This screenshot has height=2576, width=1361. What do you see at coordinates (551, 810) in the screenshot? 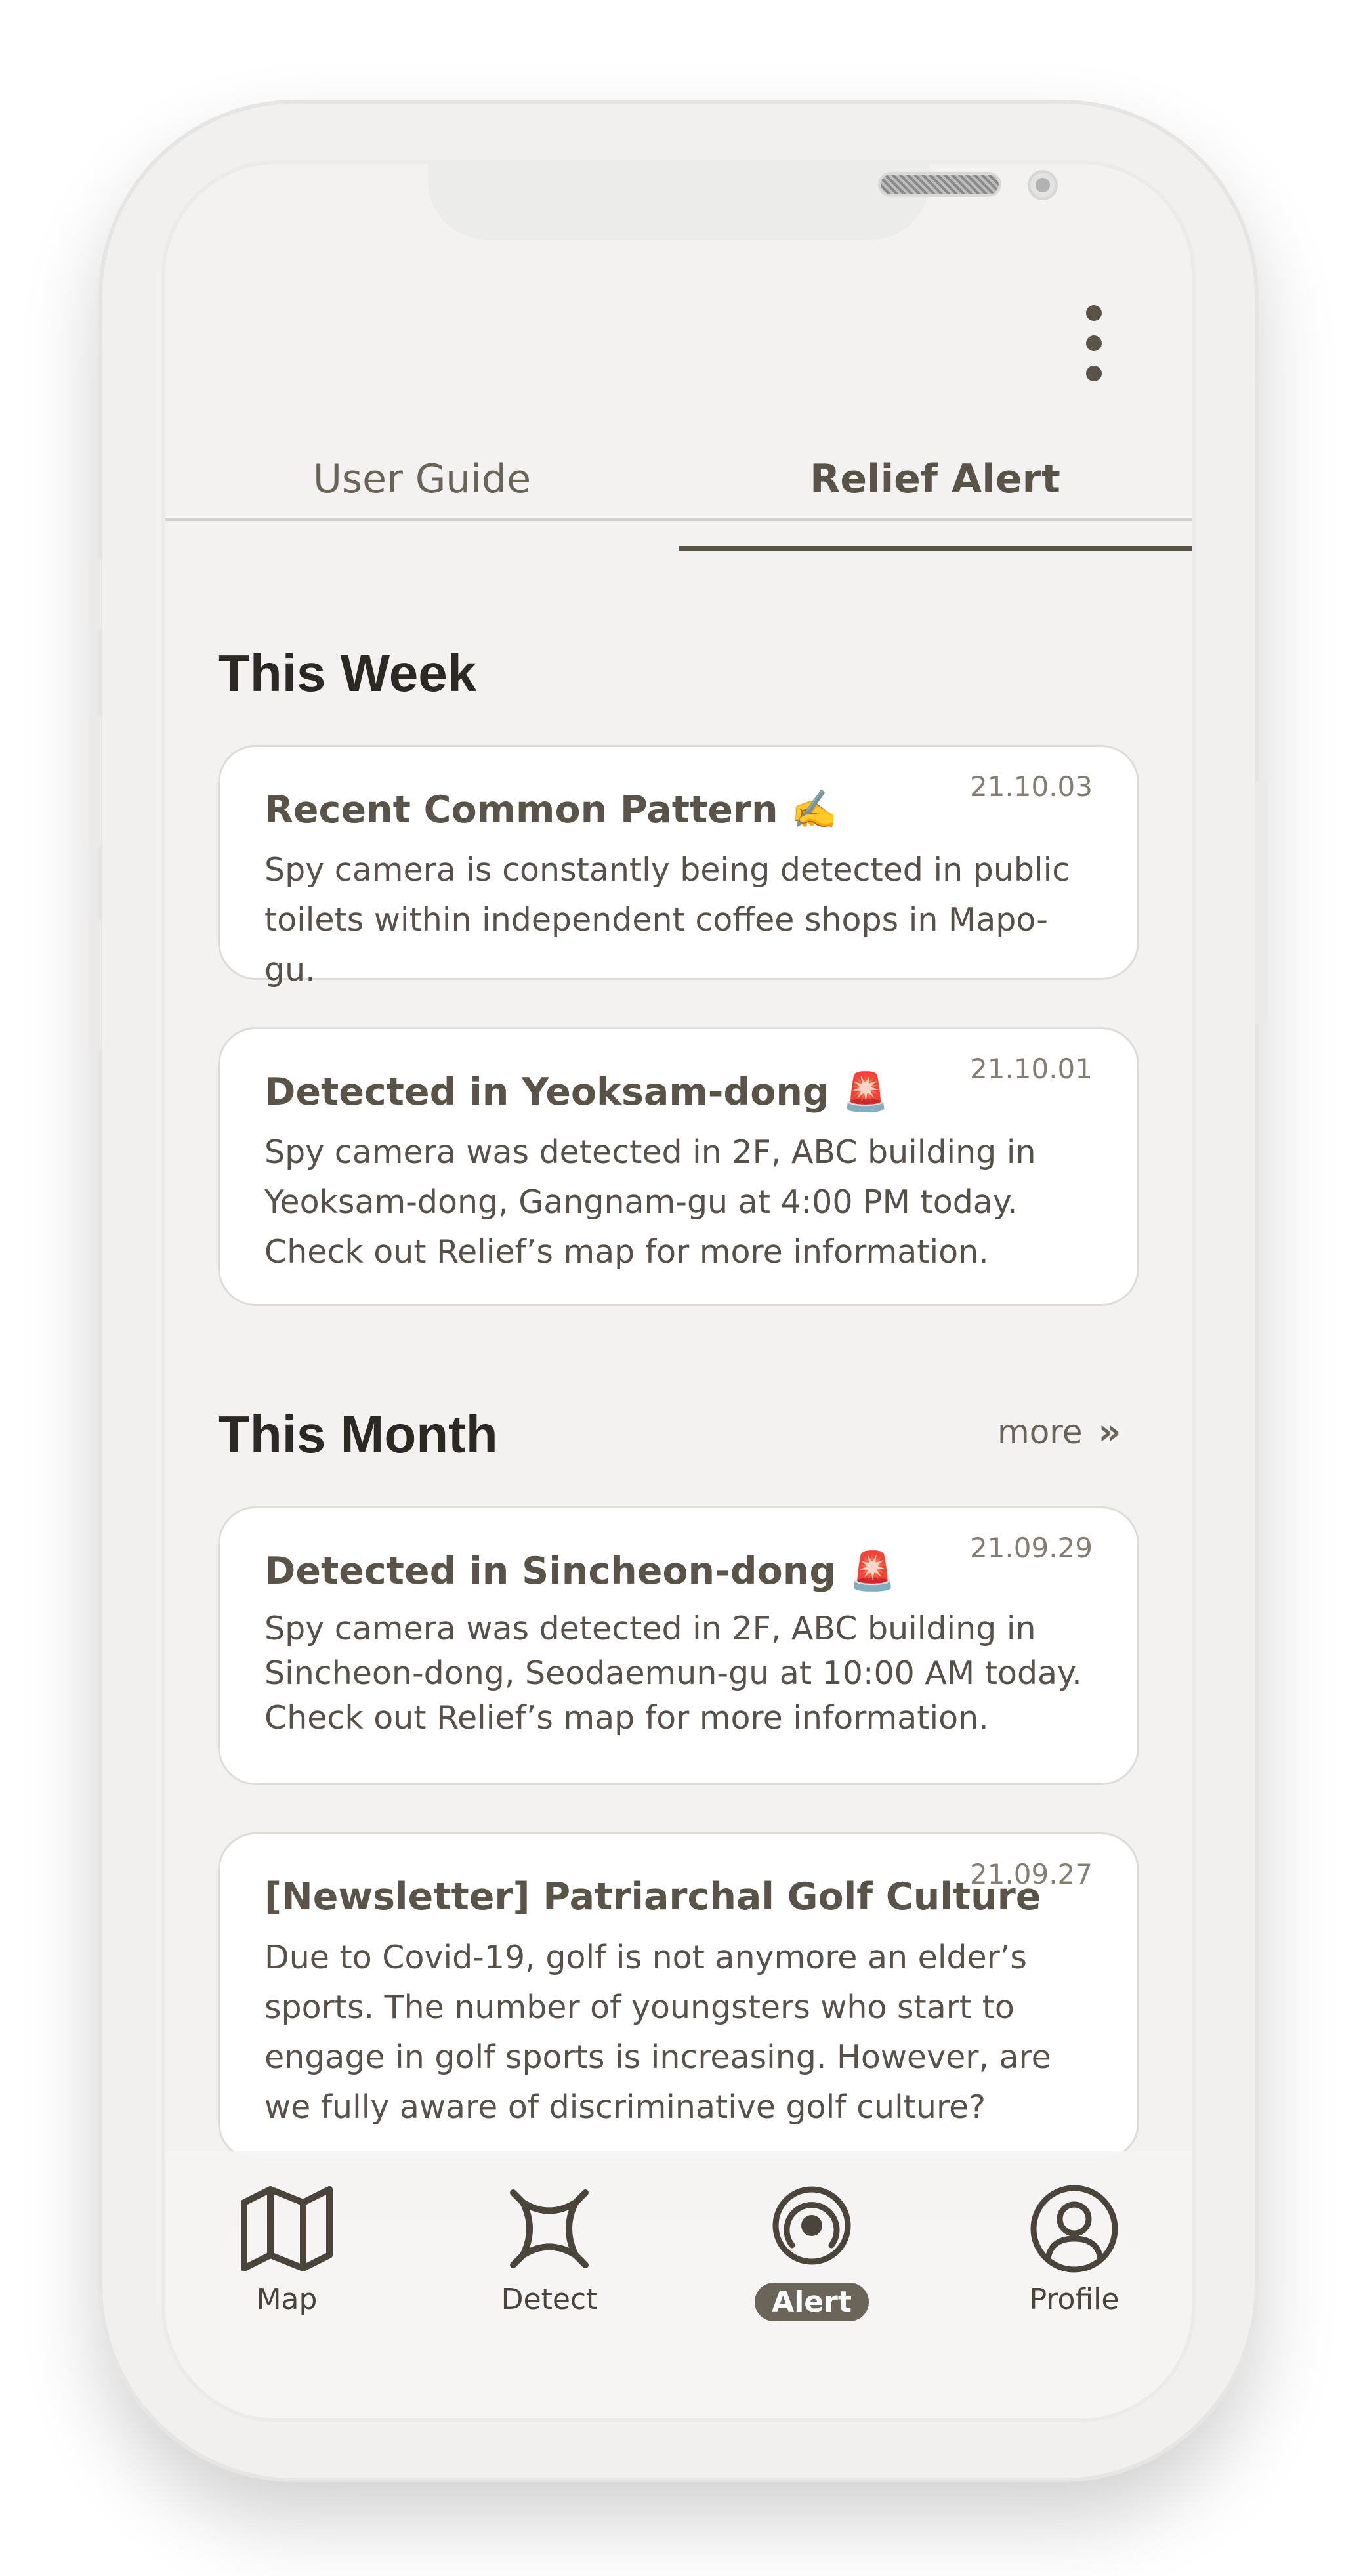
I see `card-title: Recent Common Pattern ✍️` at bounding box center [551, 810].